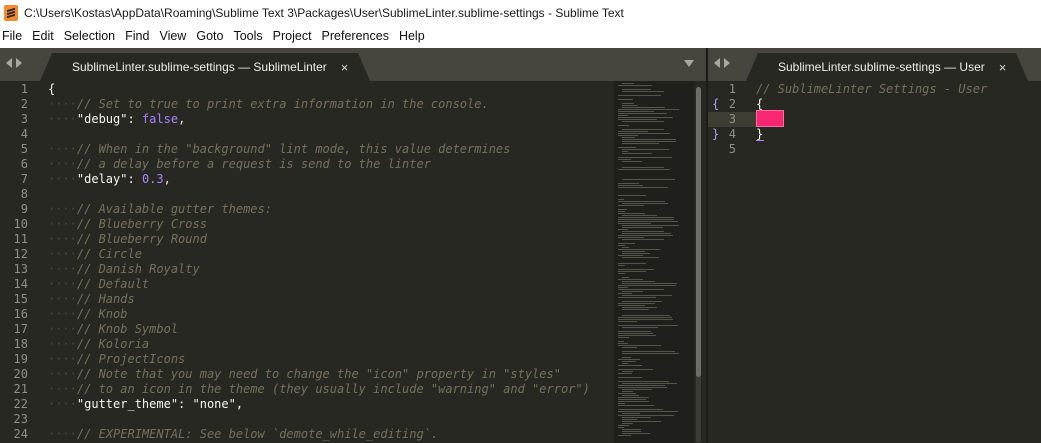  What do you see at coordinates (109, 119) in the screenshot?
I see `code-token: "debug":` at bounding box center [109, 119].